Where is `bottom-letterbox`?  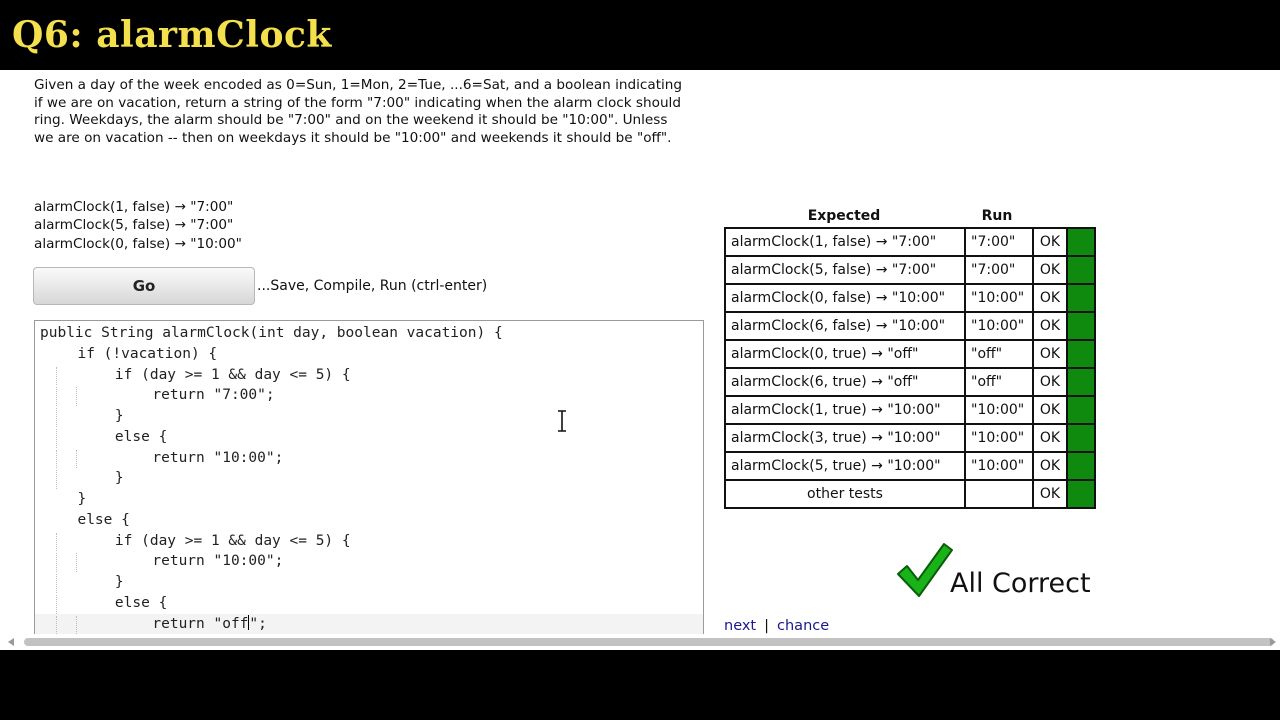 bottom-letterbox is located at coordinates (640, 685).